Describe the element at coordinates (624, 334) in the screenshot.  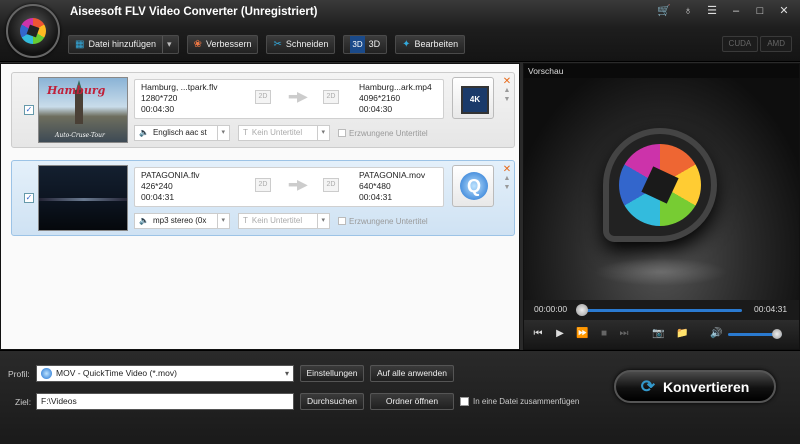
I see `skip-forward-icon: ⏭` at that location.